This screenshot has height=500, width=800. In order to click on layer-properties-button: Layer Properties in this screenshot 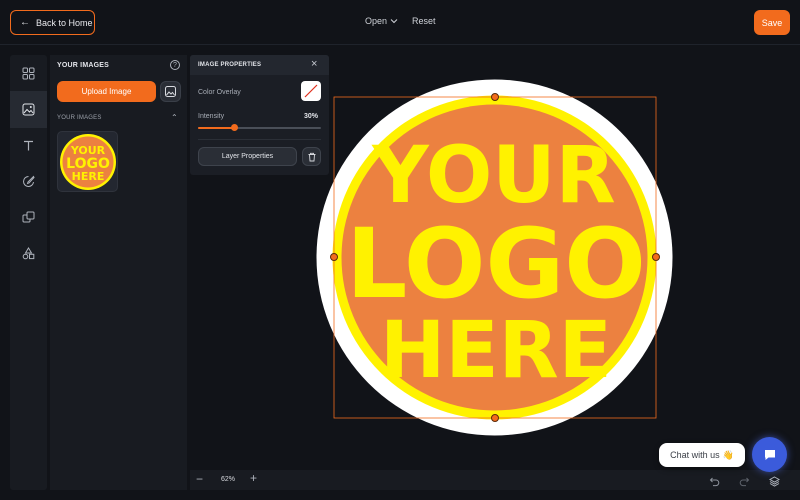, I will do `click(247, 156)`.